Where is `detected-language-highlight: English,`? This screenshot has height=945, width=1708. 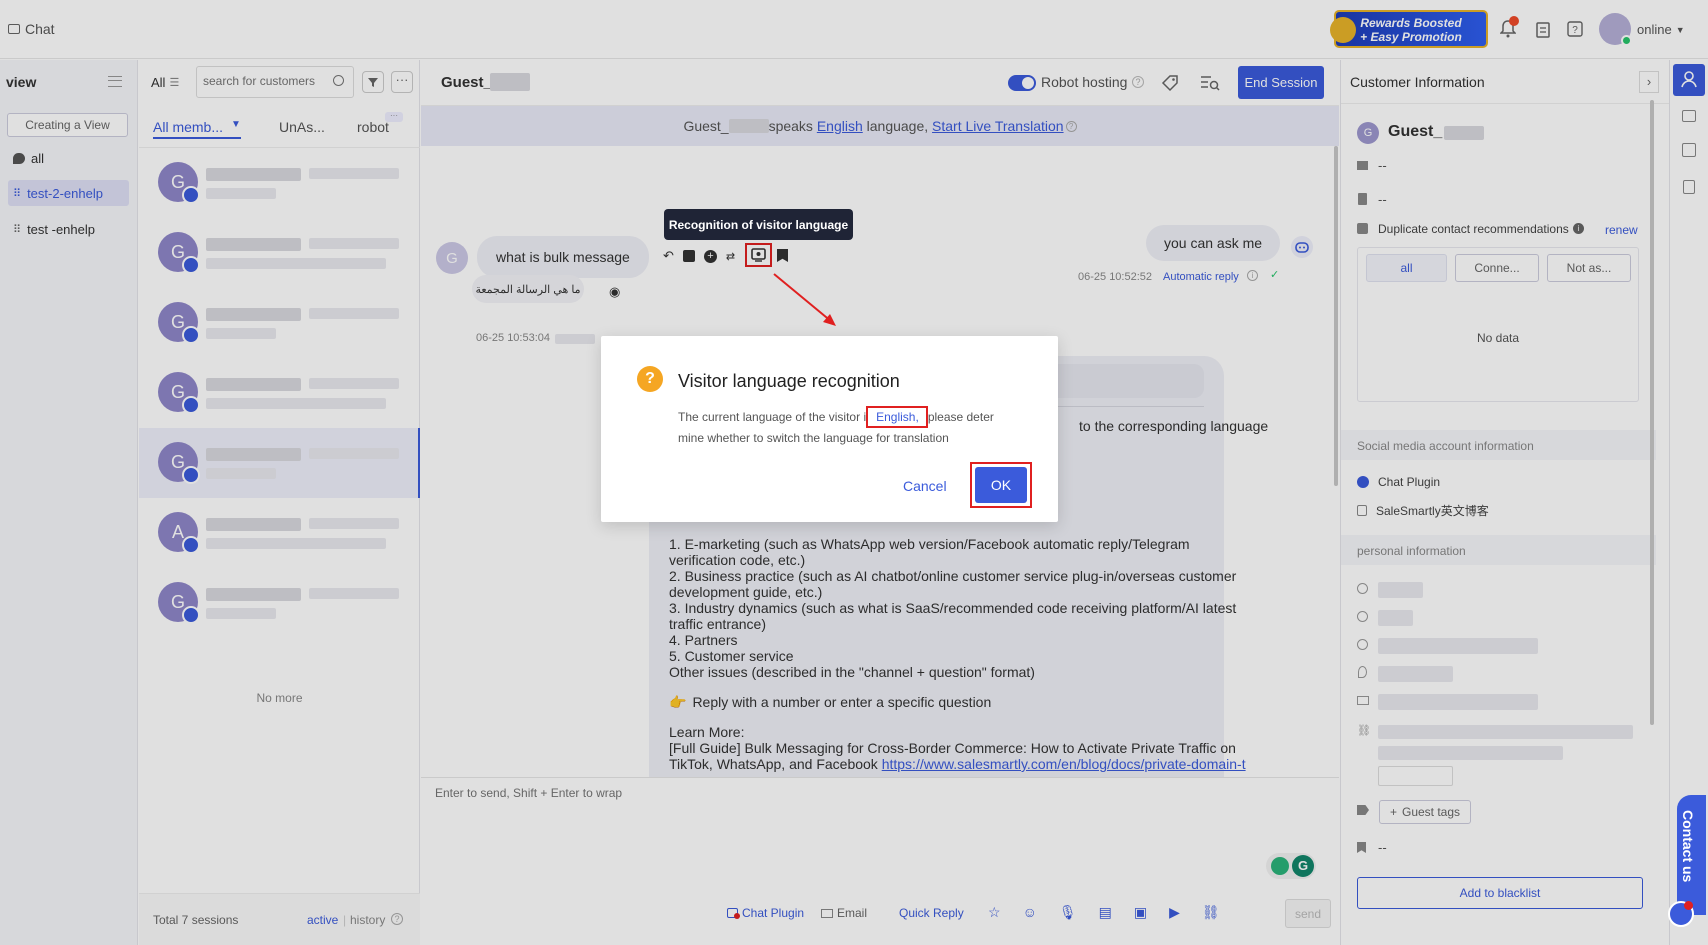
detected-language-highlight: English, is located at coordinates (897, 417).